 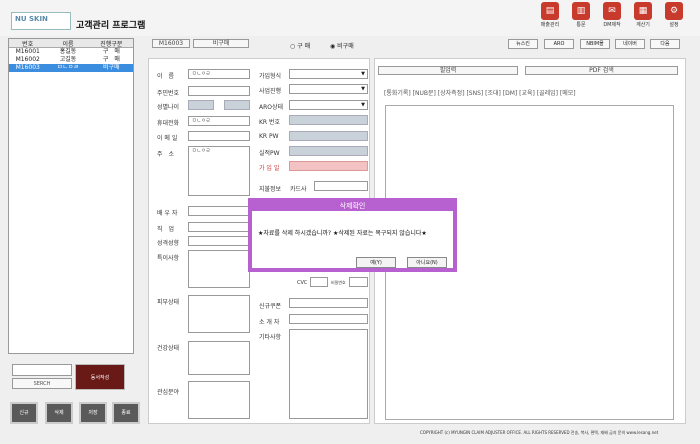 I want to click on pin-field, so click(x=358, y=282).